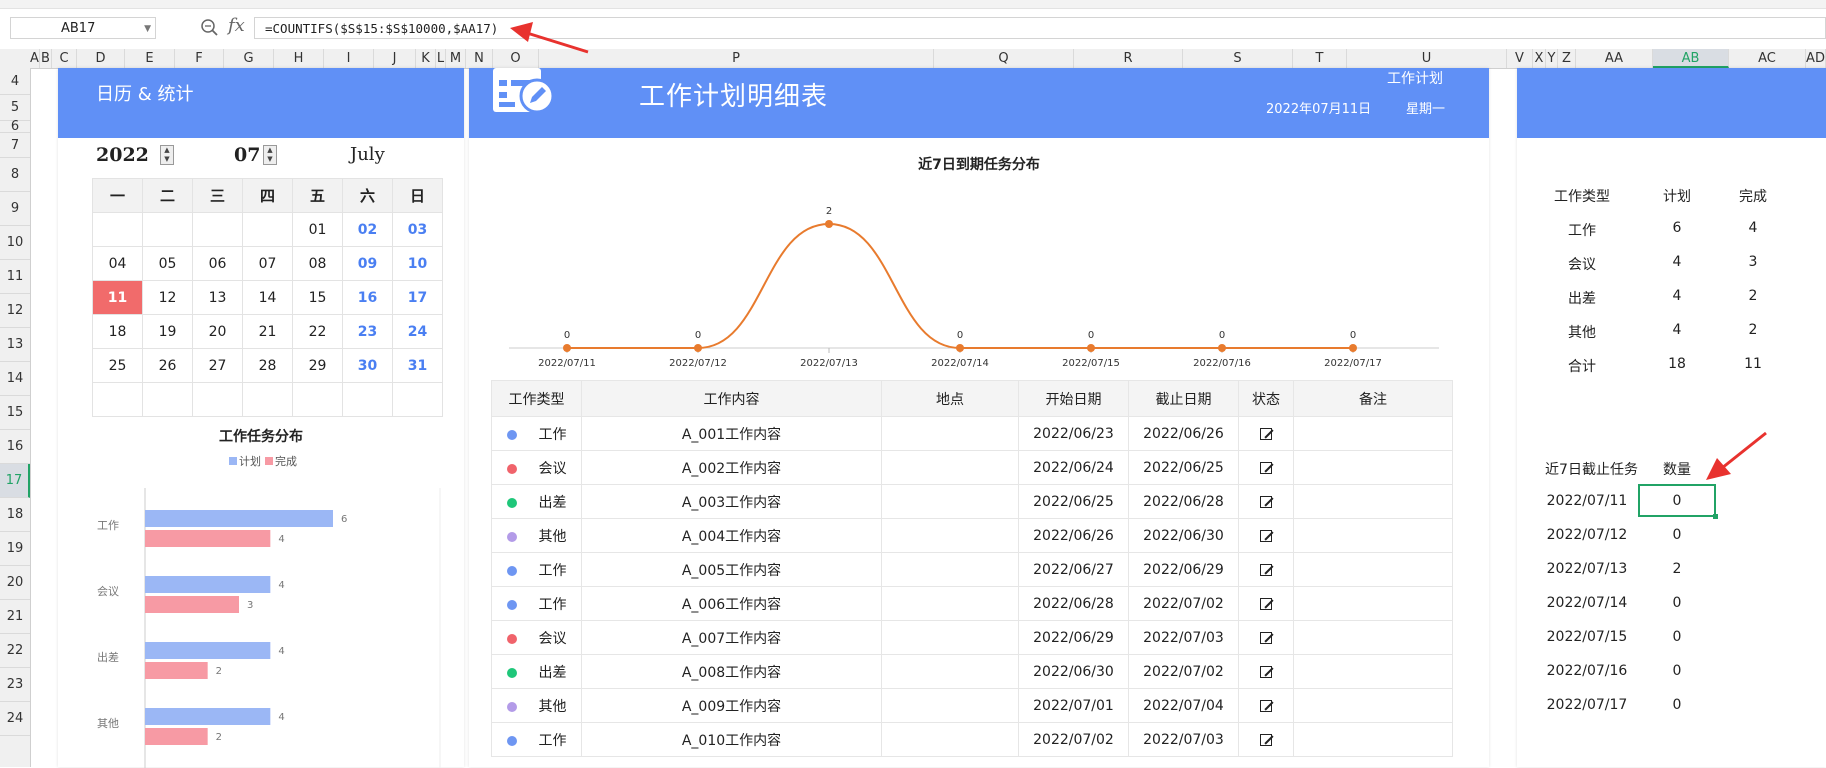 This screenshot has width=1826, height=768. What do you see at coordinates (950, 398) in the screenshot?
I see `table-header: 地点` at bounding box center [950, 398].